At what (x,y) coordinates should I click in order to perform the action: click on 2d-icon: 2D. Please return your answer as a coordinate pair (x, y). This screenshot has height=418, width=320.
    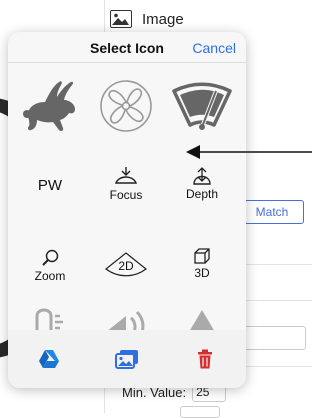
    Looking at the image, I should click on (126, 265).